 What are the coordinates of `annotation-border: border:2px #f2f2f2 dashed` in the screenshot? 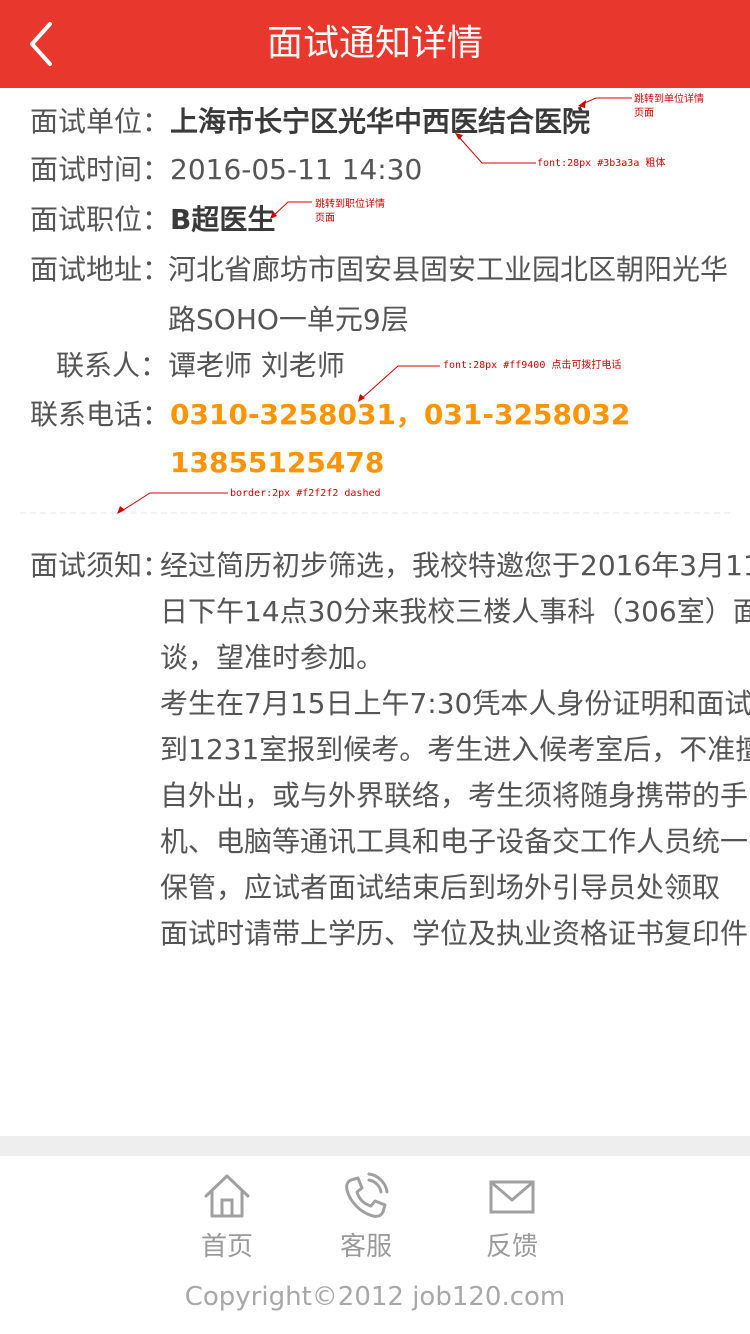 It's located at (305, 493).